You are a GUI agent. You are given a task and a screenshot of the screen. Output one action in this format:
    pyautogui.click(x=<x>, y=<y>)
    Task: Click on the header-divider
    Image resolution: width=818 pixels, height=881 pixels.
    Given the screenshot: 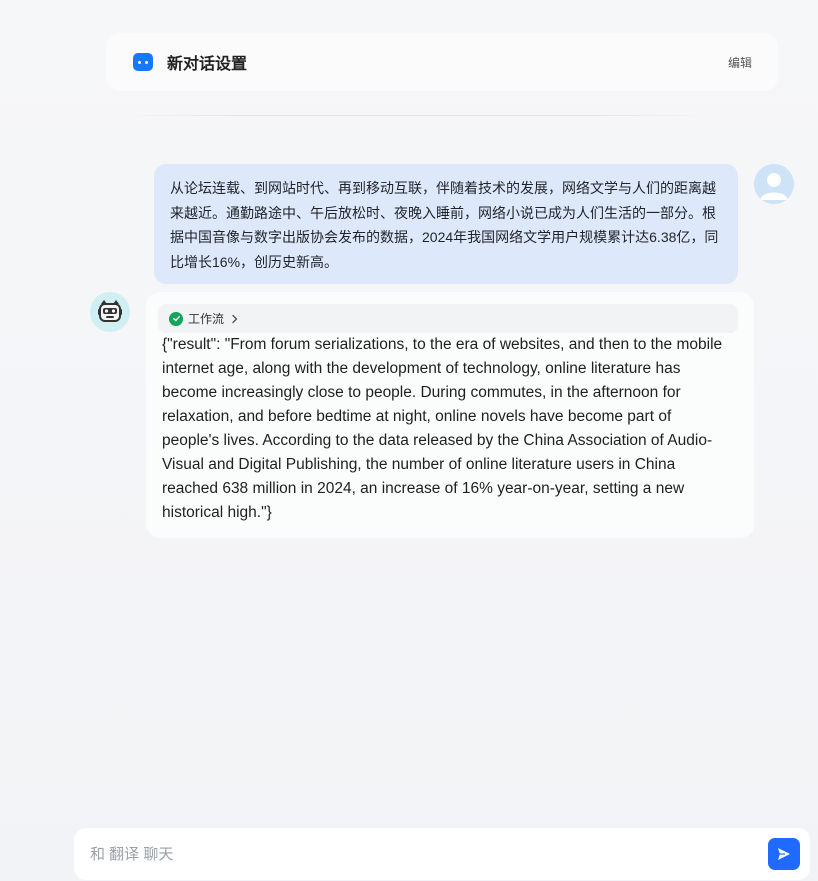 What is the action you would take?
    pyautogui.click(x=416, y=115)
    